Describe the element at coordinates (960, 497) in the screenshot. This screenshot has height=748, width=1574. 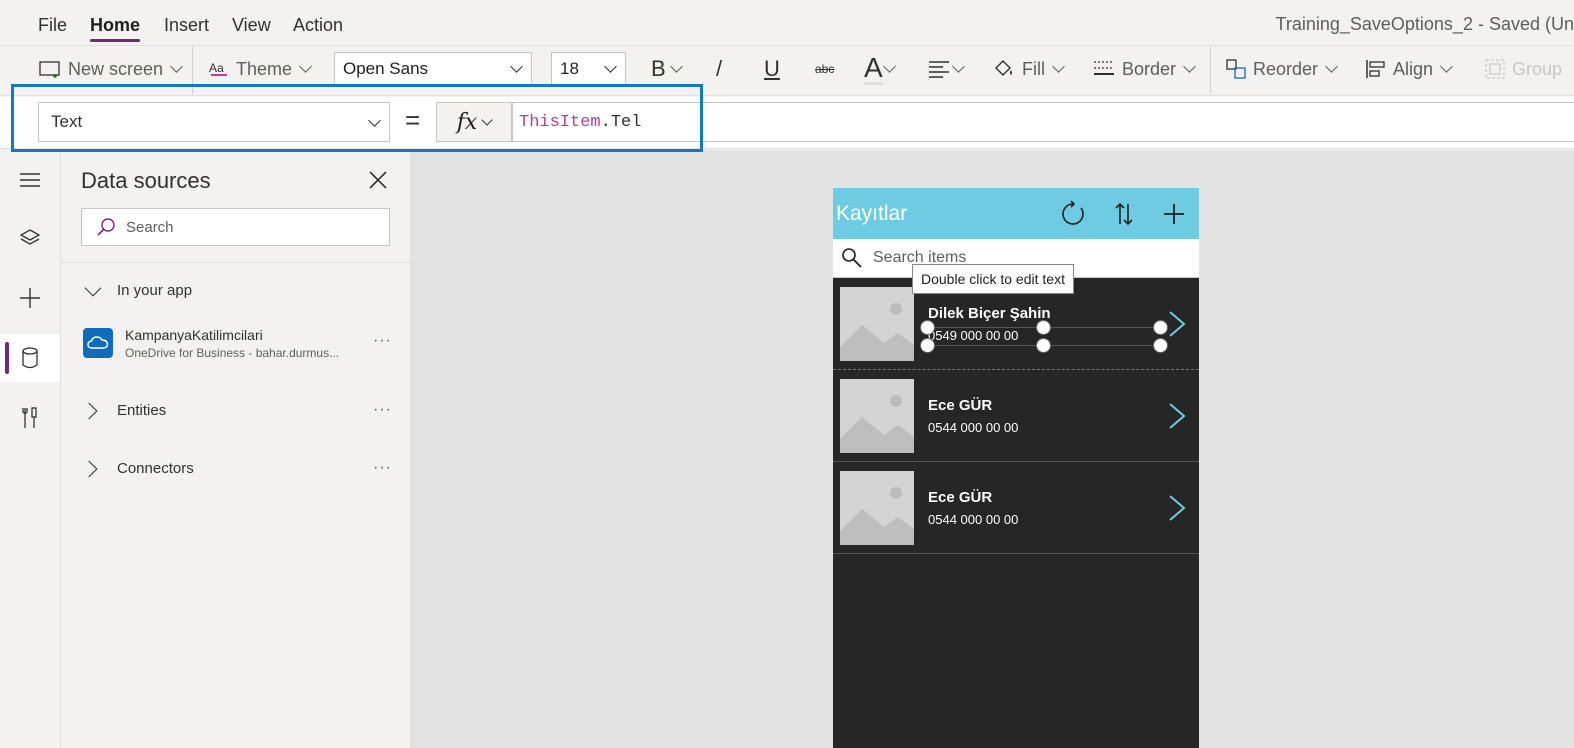
I see `row-name: Ece GÜR` at that location.